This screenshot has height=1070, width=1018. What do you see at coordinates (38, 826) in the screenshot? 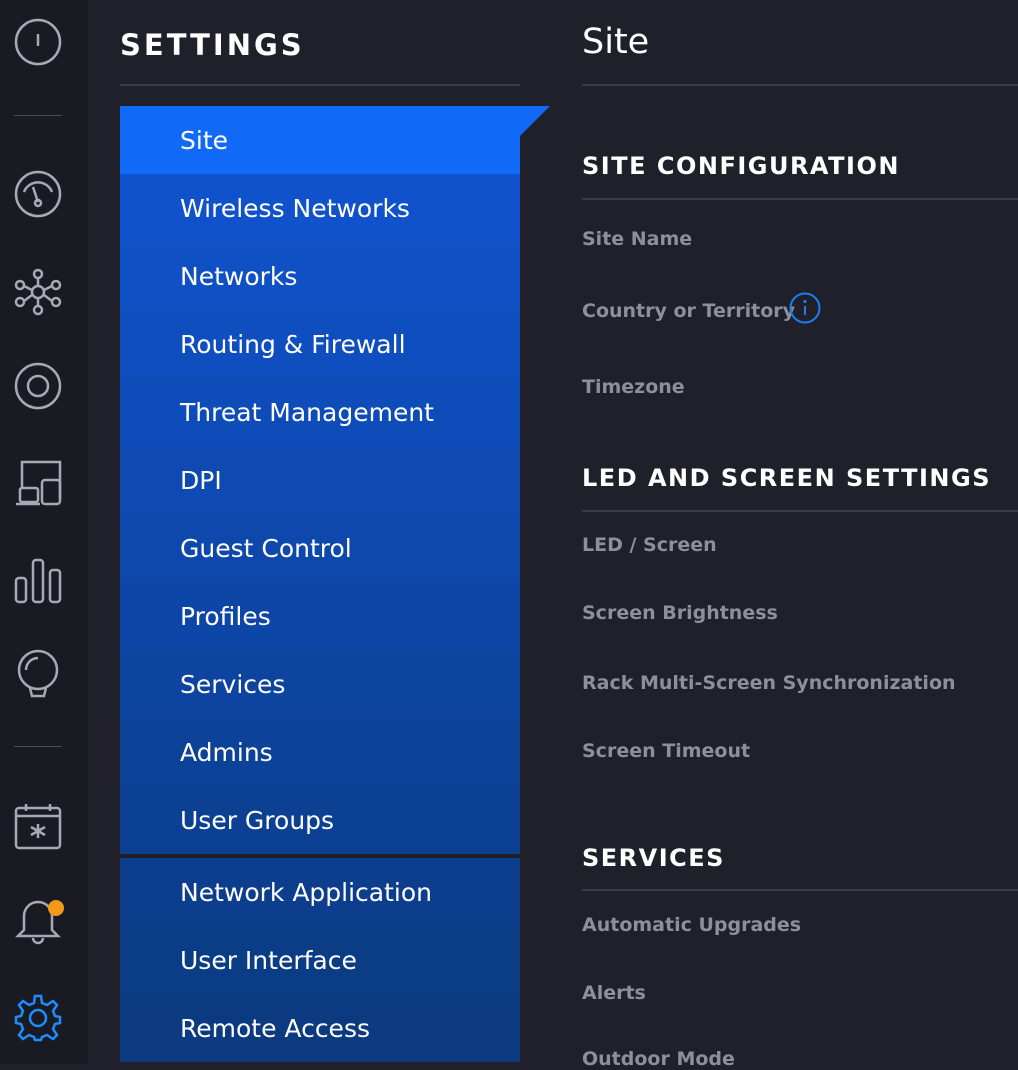
I see `events-calendar-icon` at bounding box center [38, 826].